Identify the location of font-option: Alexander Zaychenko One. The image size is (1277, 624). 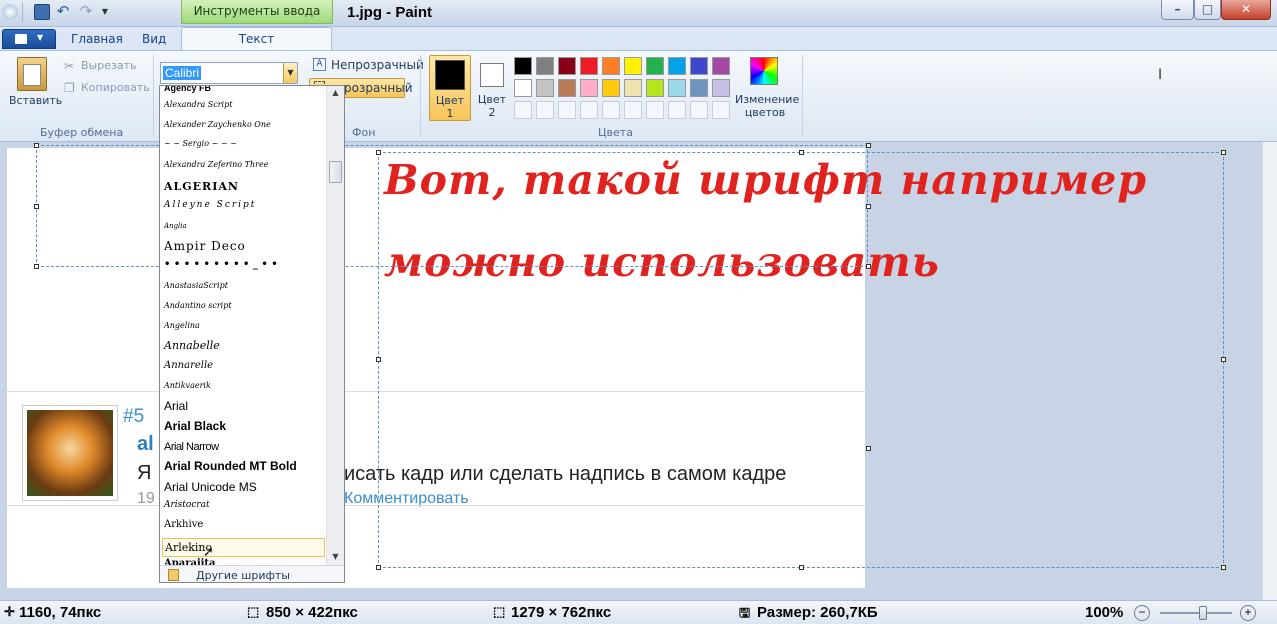
(217, 124).